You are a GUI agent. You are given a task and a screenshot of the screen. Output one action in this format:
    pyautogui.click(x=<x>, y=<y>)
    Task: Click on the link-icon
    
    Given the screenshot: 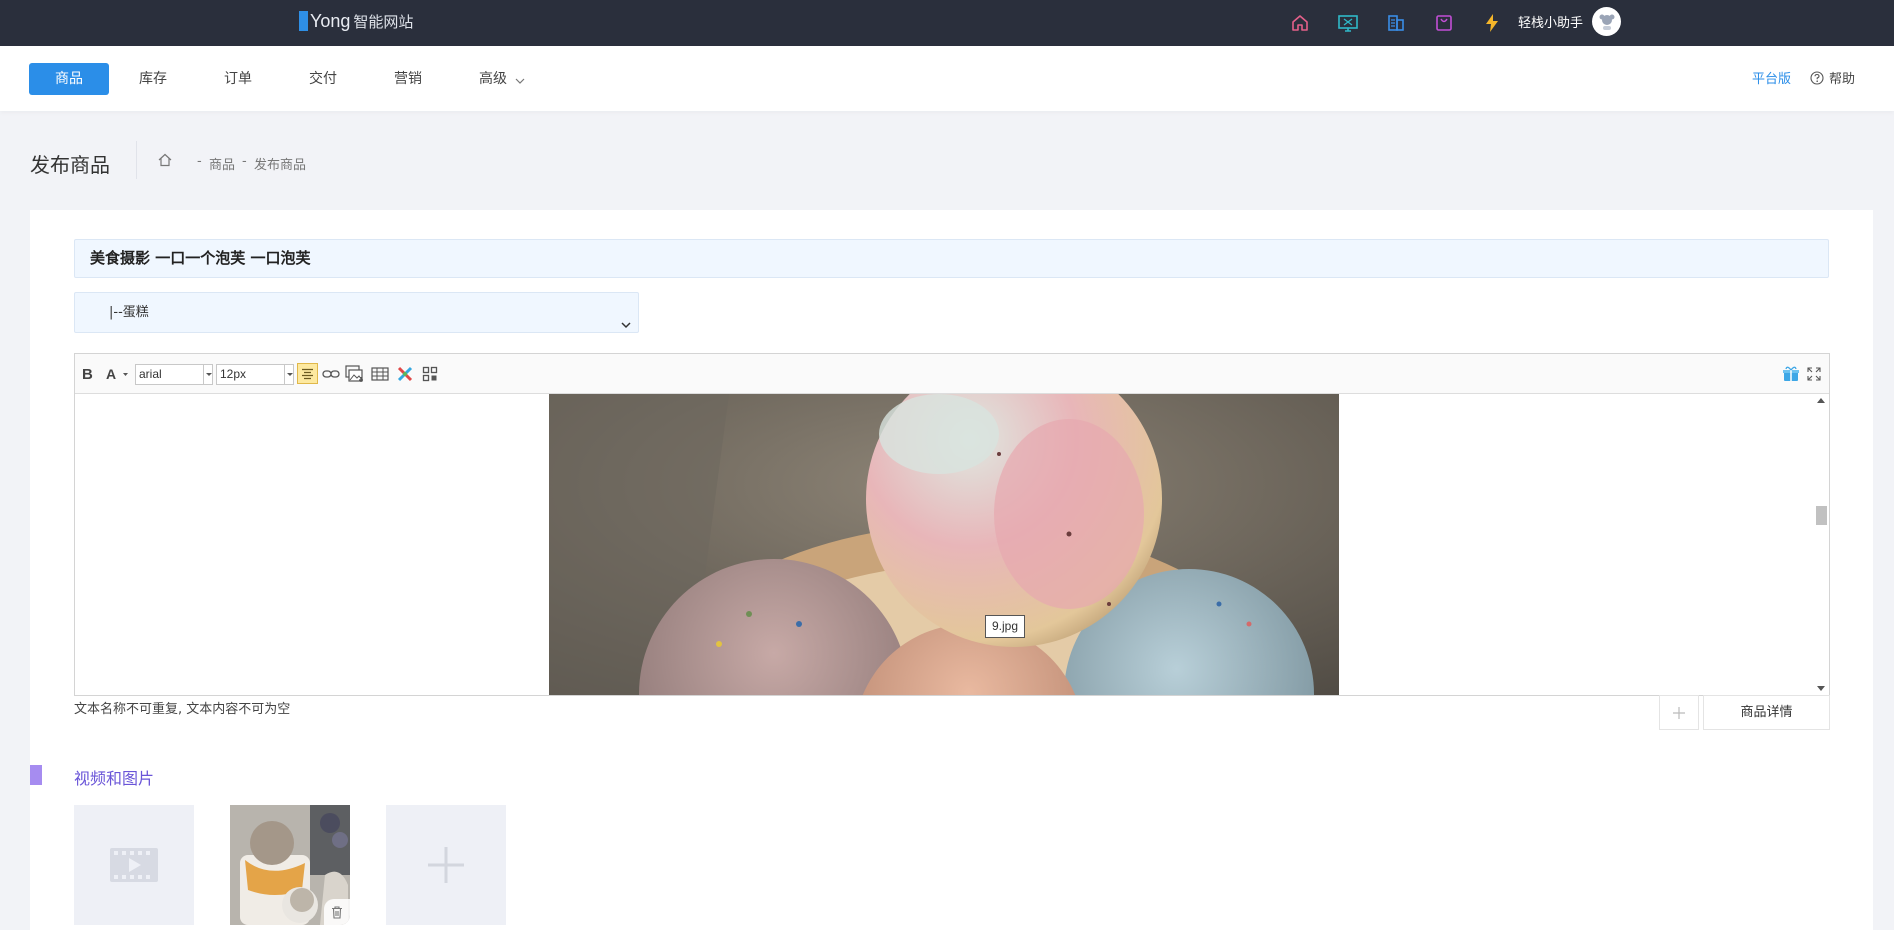 What is the action you would take?
    pyautogui.click(x=331, y=374)
    